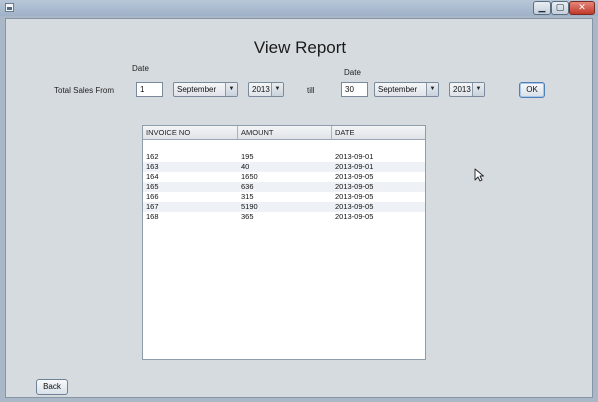  What do you see at coordinates (398, 89) in the screenshot?
I see `to-month-value: September` at bounding box center [398, 89].